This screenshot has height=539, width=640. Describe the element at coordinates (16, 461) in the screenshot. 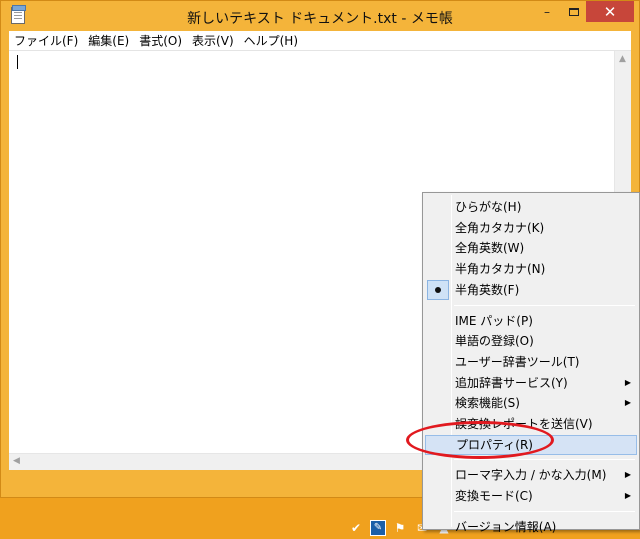

I see `scroll-left-icon: ◀` at that location.